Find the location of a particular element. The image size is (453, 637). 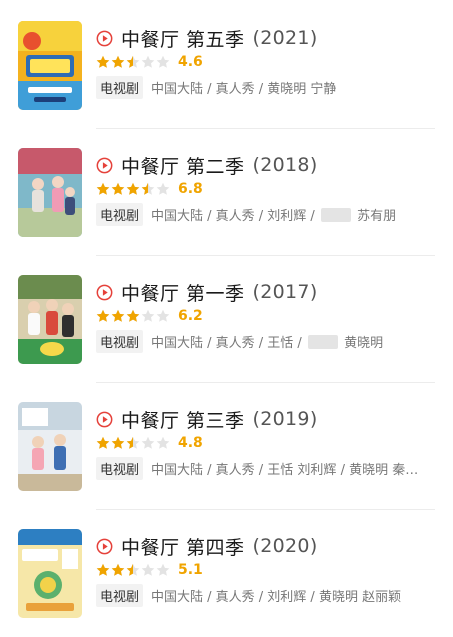

meta-info: 中国大陆 / 真人秀 / 王恬 / is located at coordinates (226, 343).